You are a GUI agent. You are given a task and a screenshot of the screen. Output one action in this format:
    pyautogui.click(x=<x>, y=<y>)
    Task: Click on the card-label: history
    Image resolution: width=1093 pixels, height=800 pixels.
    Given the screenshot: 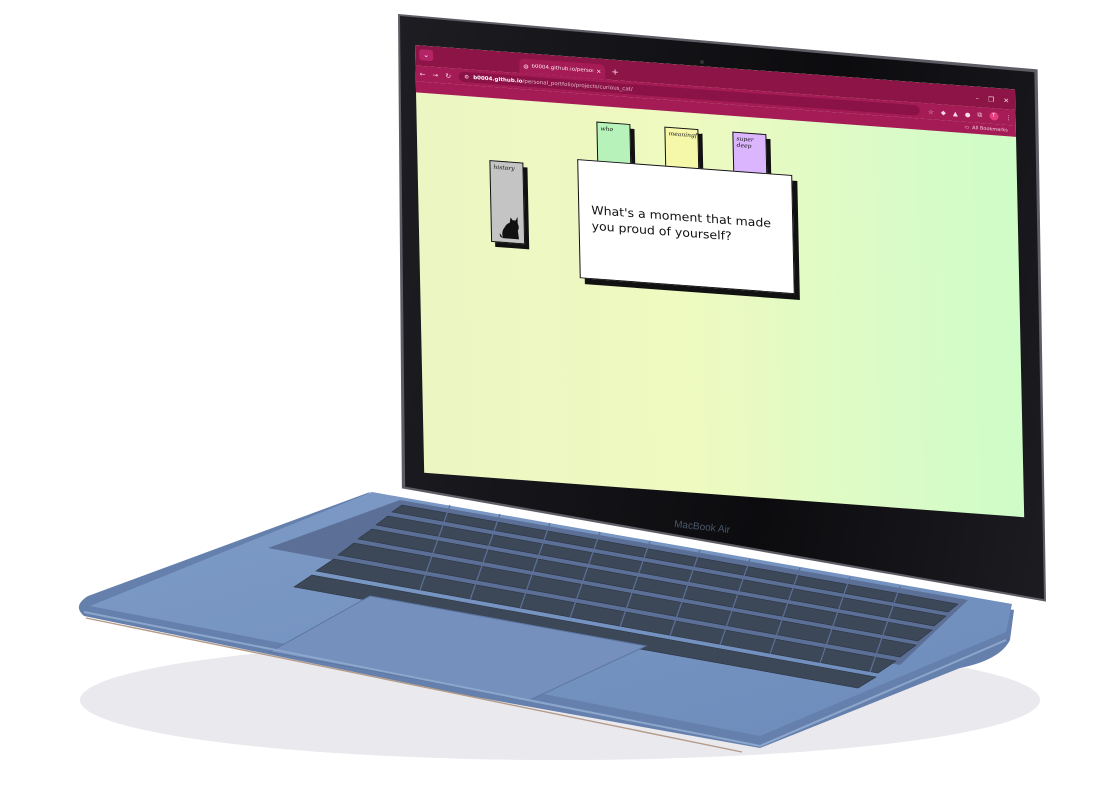 What is the action you would take?
    pyautogui.click(x=504, y=168)
    